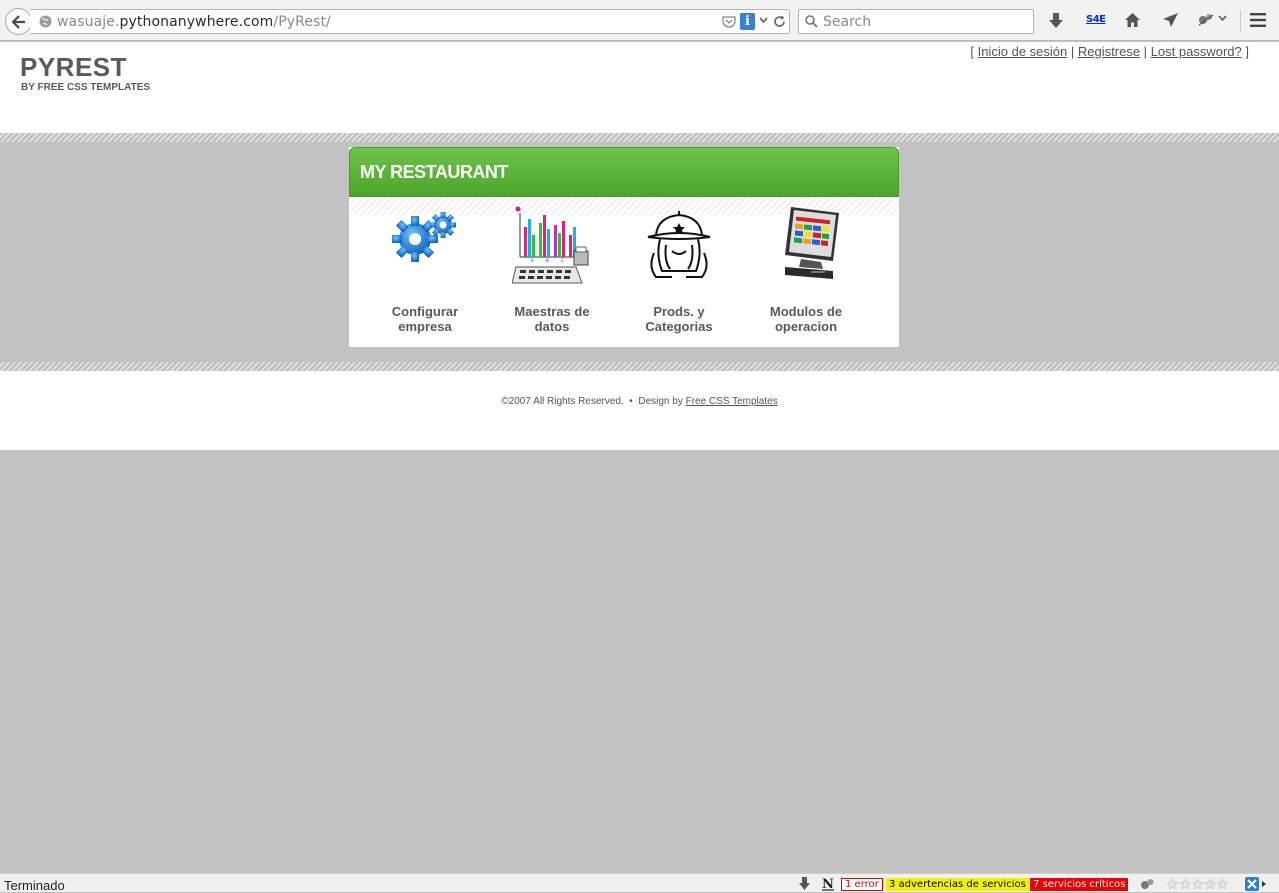 The height and width of the screenshot is (893, 1279). I want to click on search-input: Search, so click(847, 22).